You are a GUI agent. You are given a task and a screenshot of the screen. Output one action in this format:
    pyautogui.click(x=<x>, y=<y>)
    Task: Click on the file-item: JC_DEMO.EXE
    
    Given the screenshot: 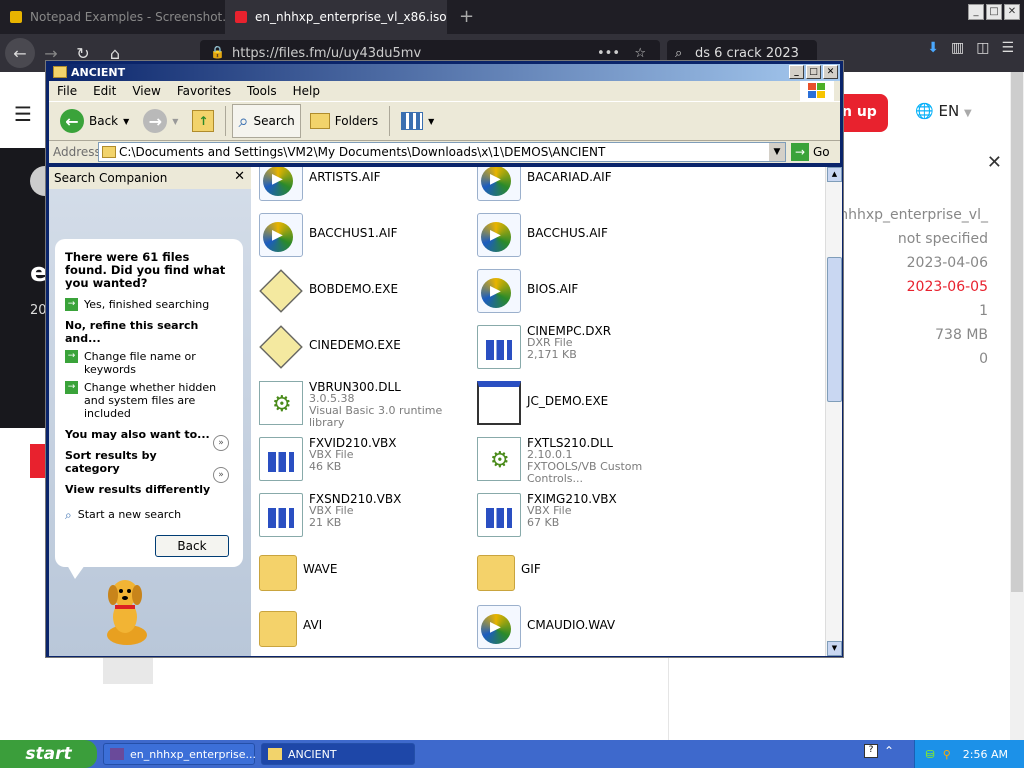 What is the action you would take?
    pyautogui.click(x=582, y=407)
    